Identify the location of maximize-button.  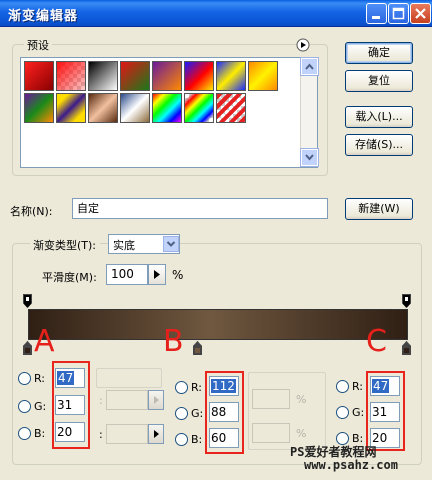
(398, 13).